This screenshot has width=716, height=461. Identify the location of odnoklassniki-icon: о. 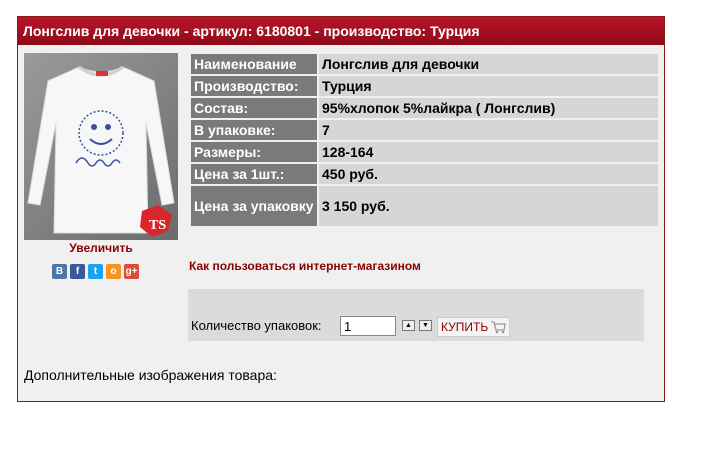
(113, 271).